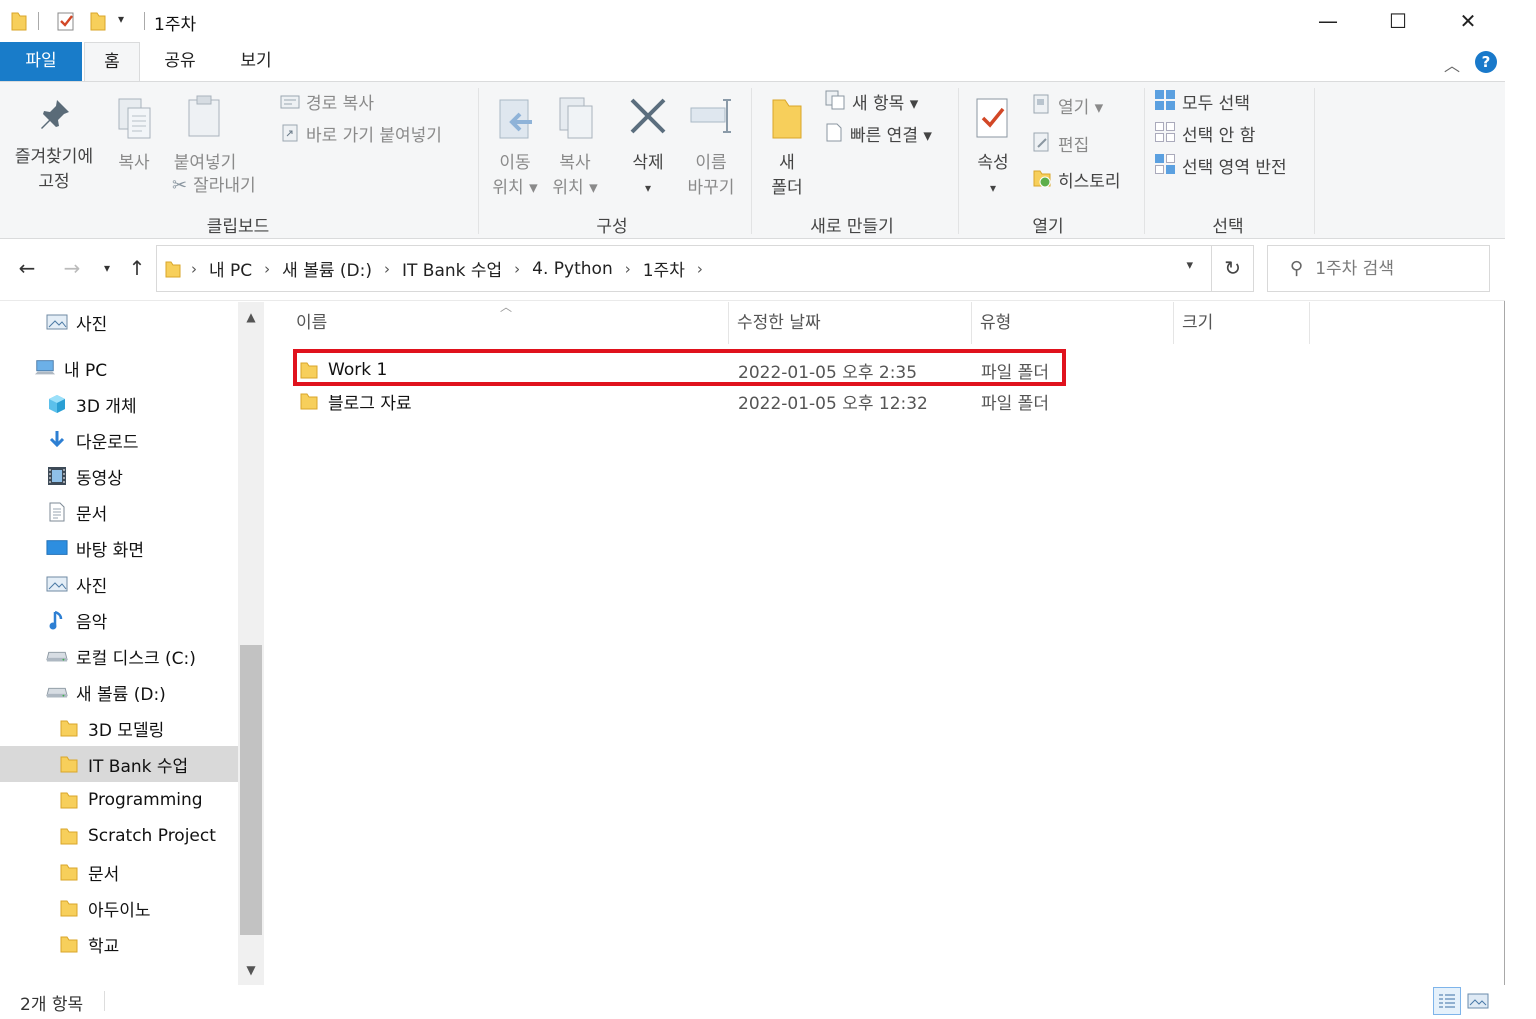 Image resolution: width=1536 pixels, height=1019 pixels. I want to click on nav-item: 다운로드, so click(119, 440).